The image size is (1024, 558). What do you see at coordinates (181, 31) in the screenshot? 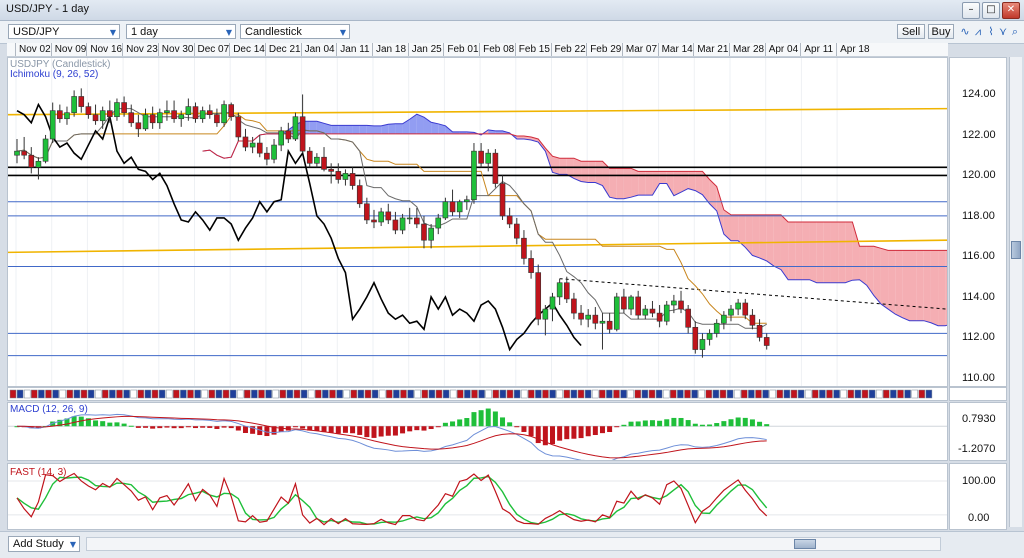
I see `interval-select: 1 day ▼` at bounding box center [181, 31].